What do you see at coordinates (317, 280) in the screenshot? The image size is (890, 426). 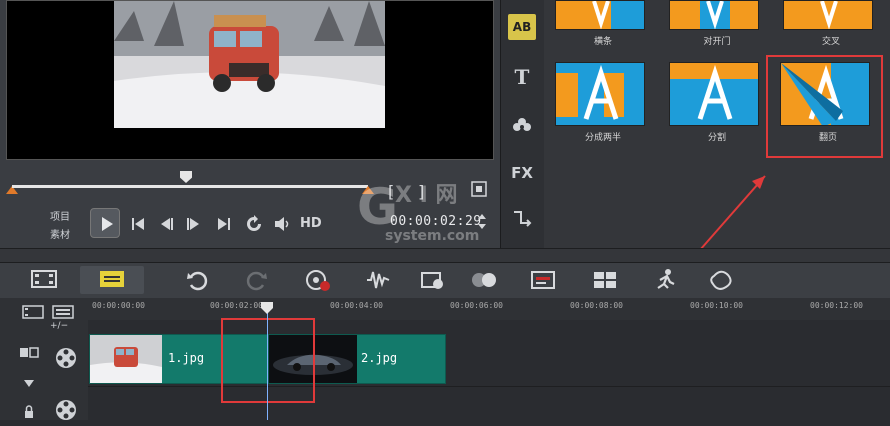 I see `record-capture-icon` at bounding box center [317, 280].